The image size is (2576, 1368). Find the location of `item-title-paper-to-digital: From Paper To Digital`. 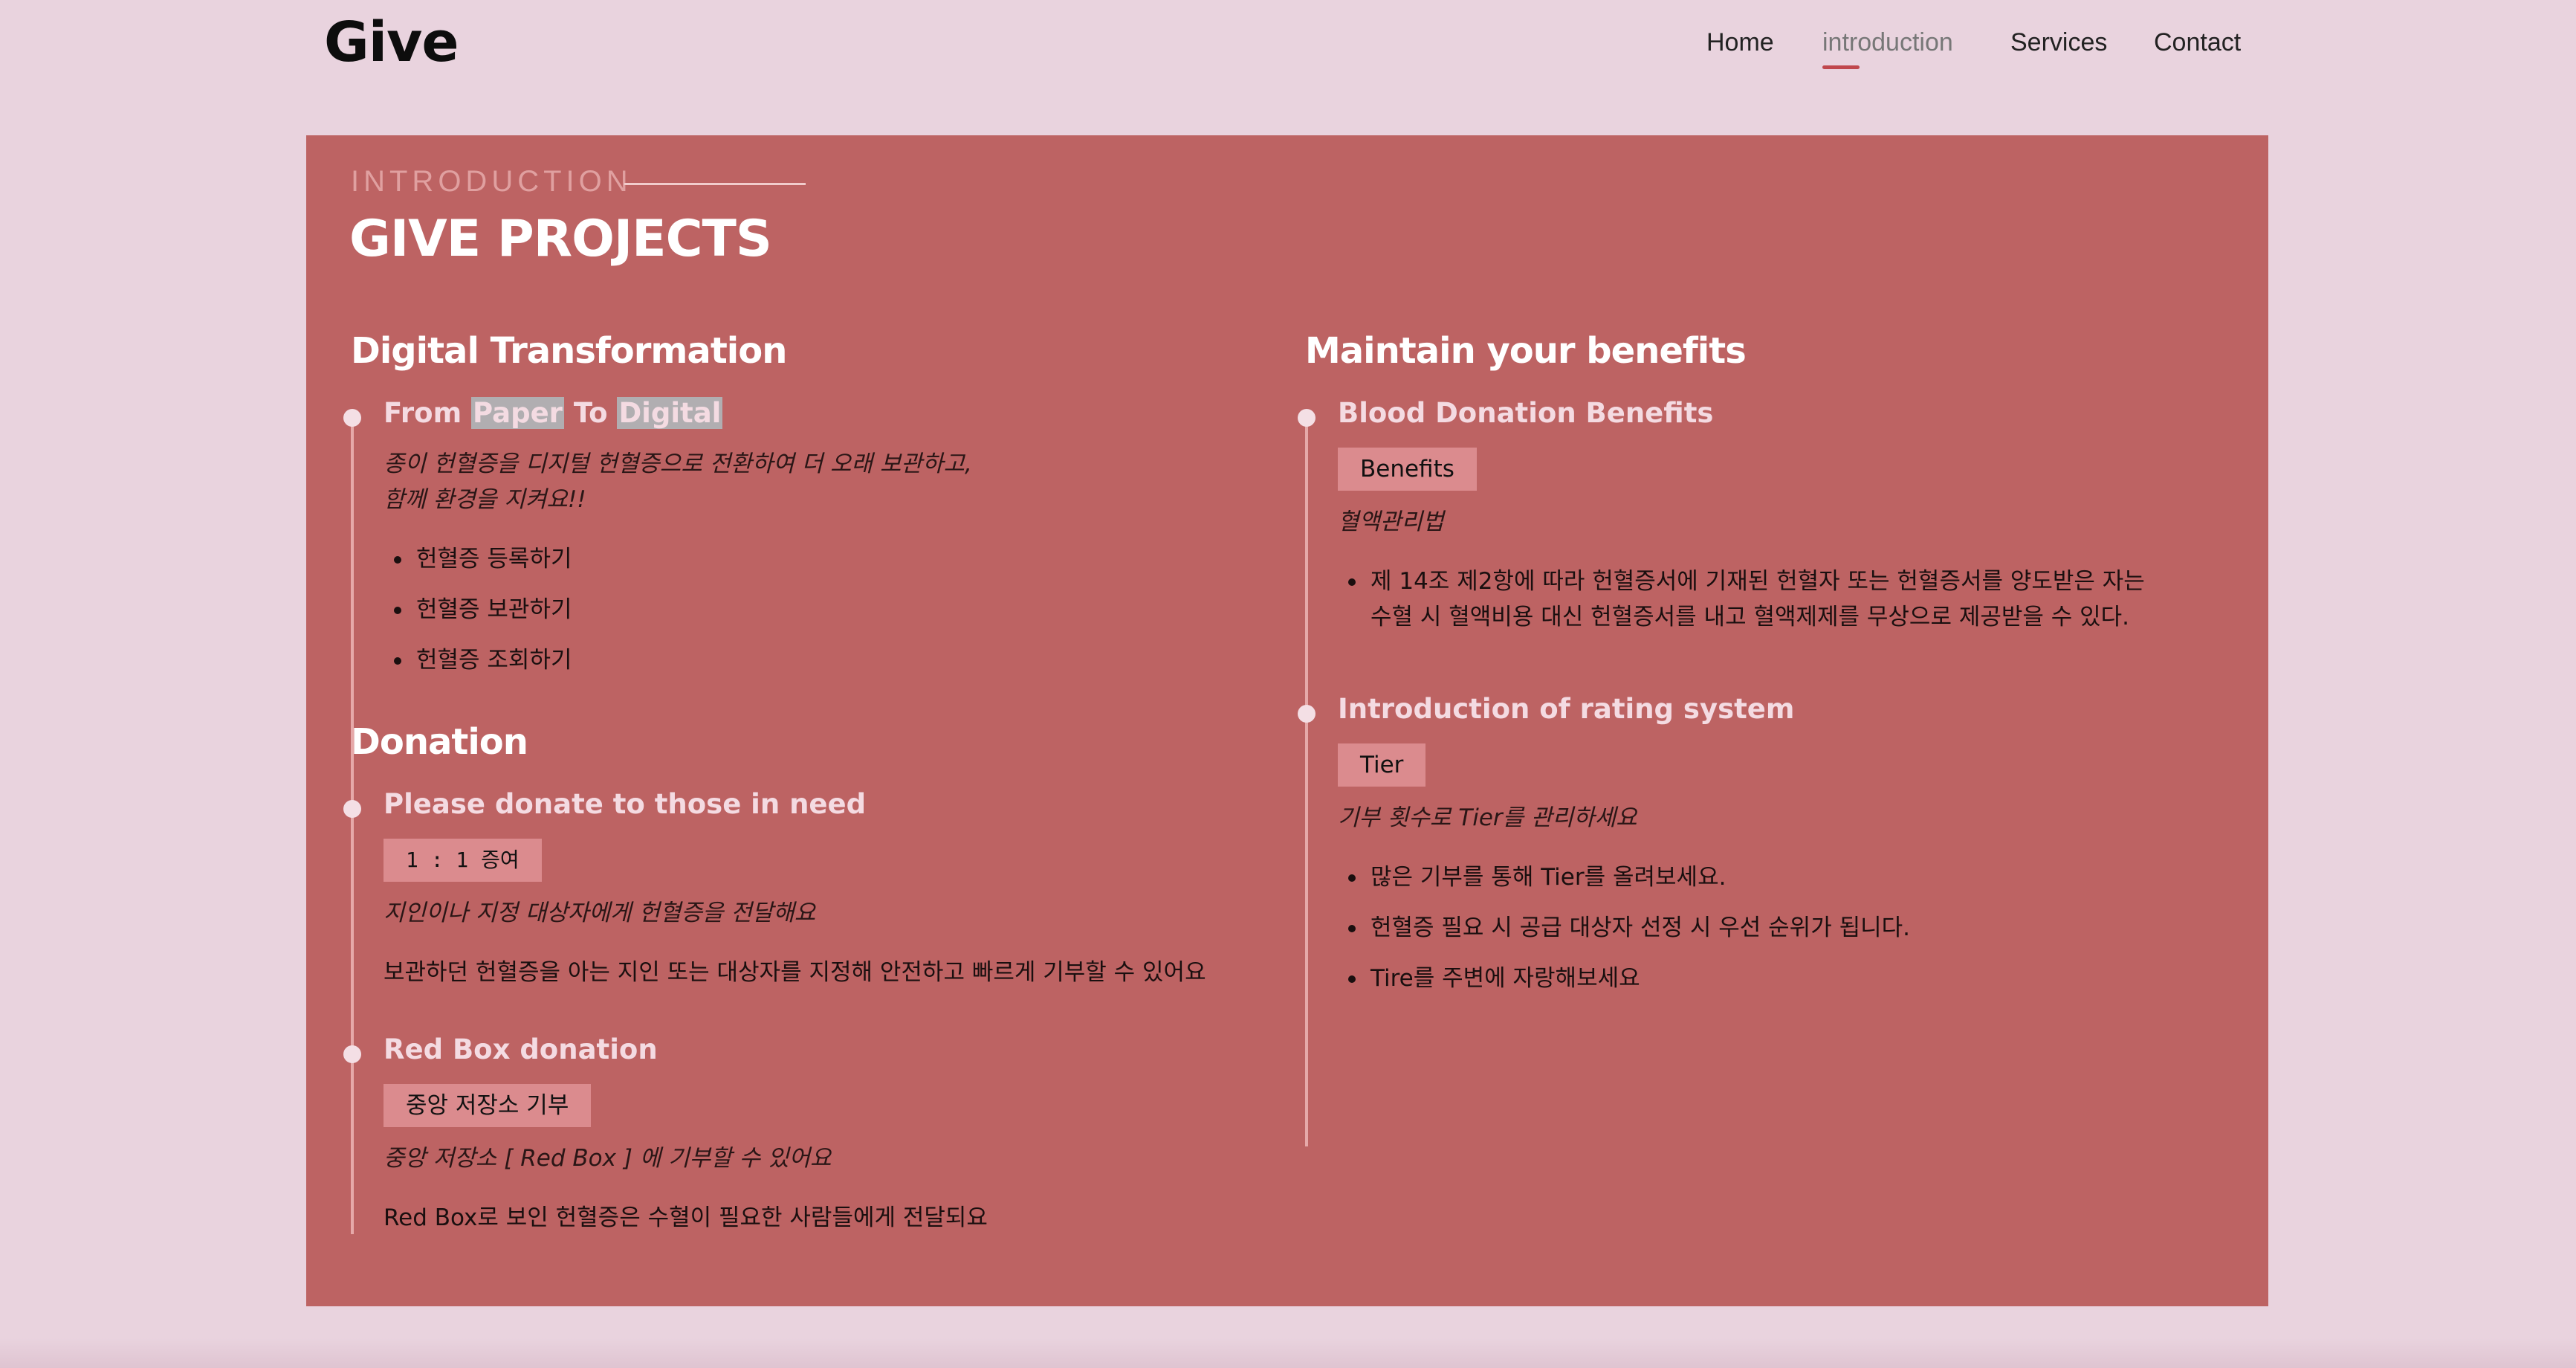

item-title-paper-to-digital: From Paper To Digital is located at coordinates (553, 413).